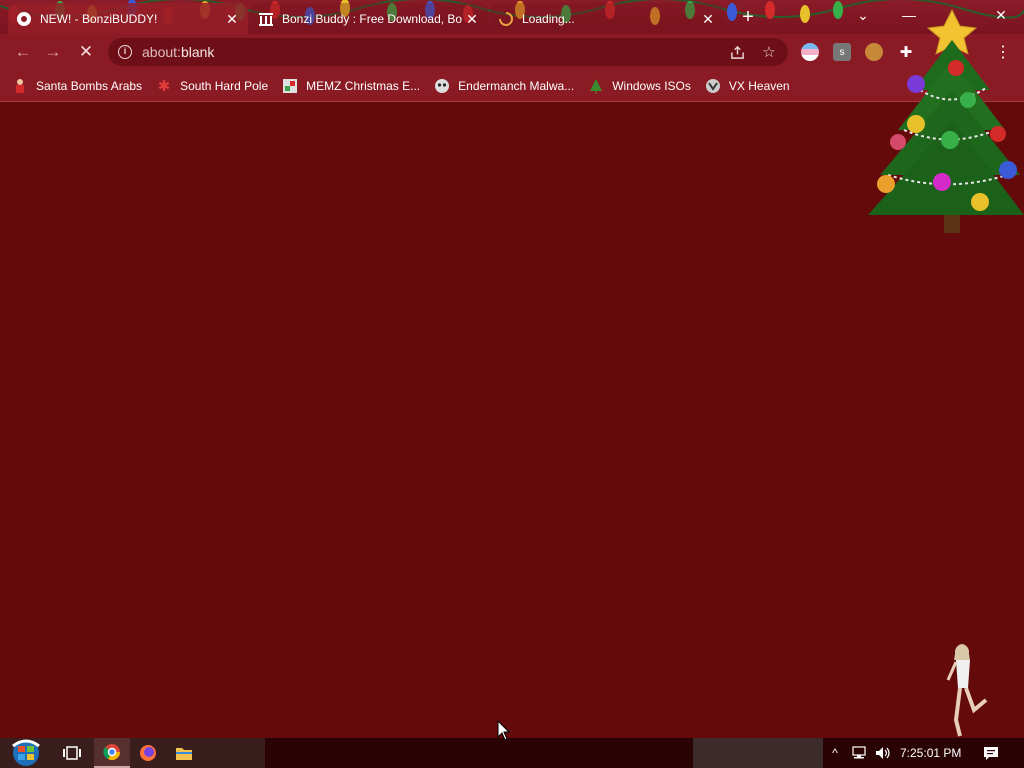  Describe the element at coordinates (448, 52) in the screenshot. I see `address-bar: i about:blank ☆` at that location.